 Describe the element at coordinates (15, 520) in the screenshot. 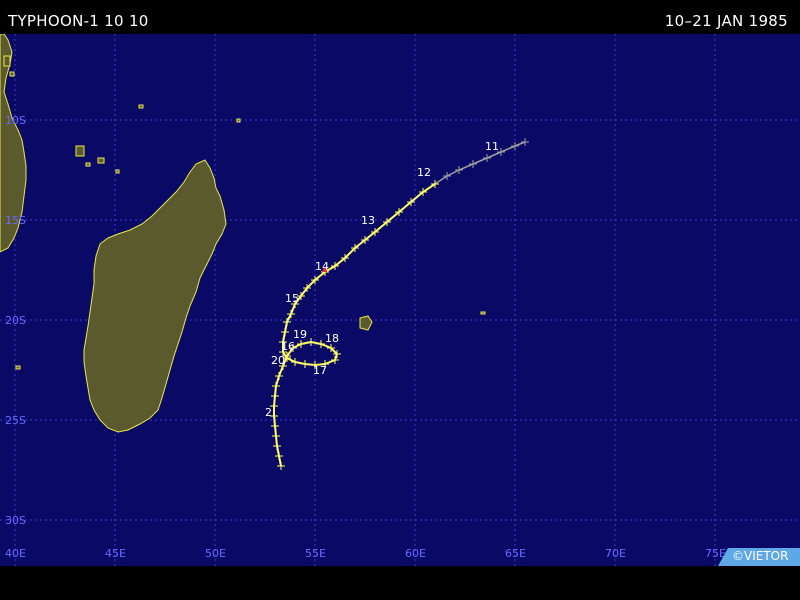

I see `lat-label: 30S` at that location.